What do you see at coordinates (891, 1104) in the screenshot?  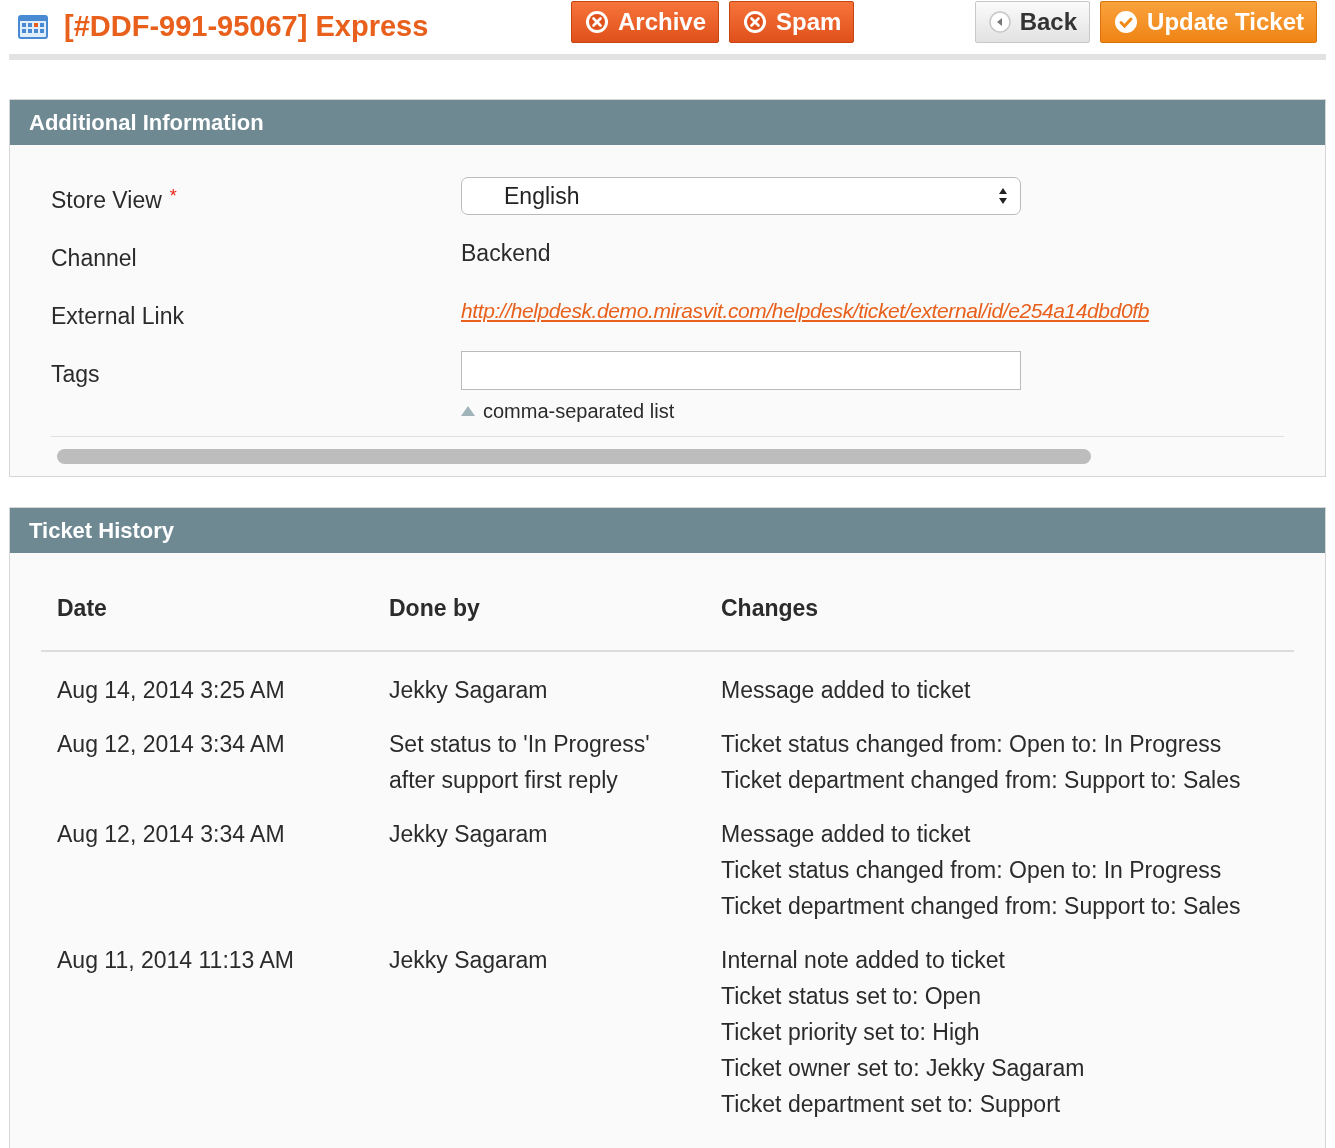 I see `change-text: Ticket department set to: Support` at bounding box center [891, 1104].